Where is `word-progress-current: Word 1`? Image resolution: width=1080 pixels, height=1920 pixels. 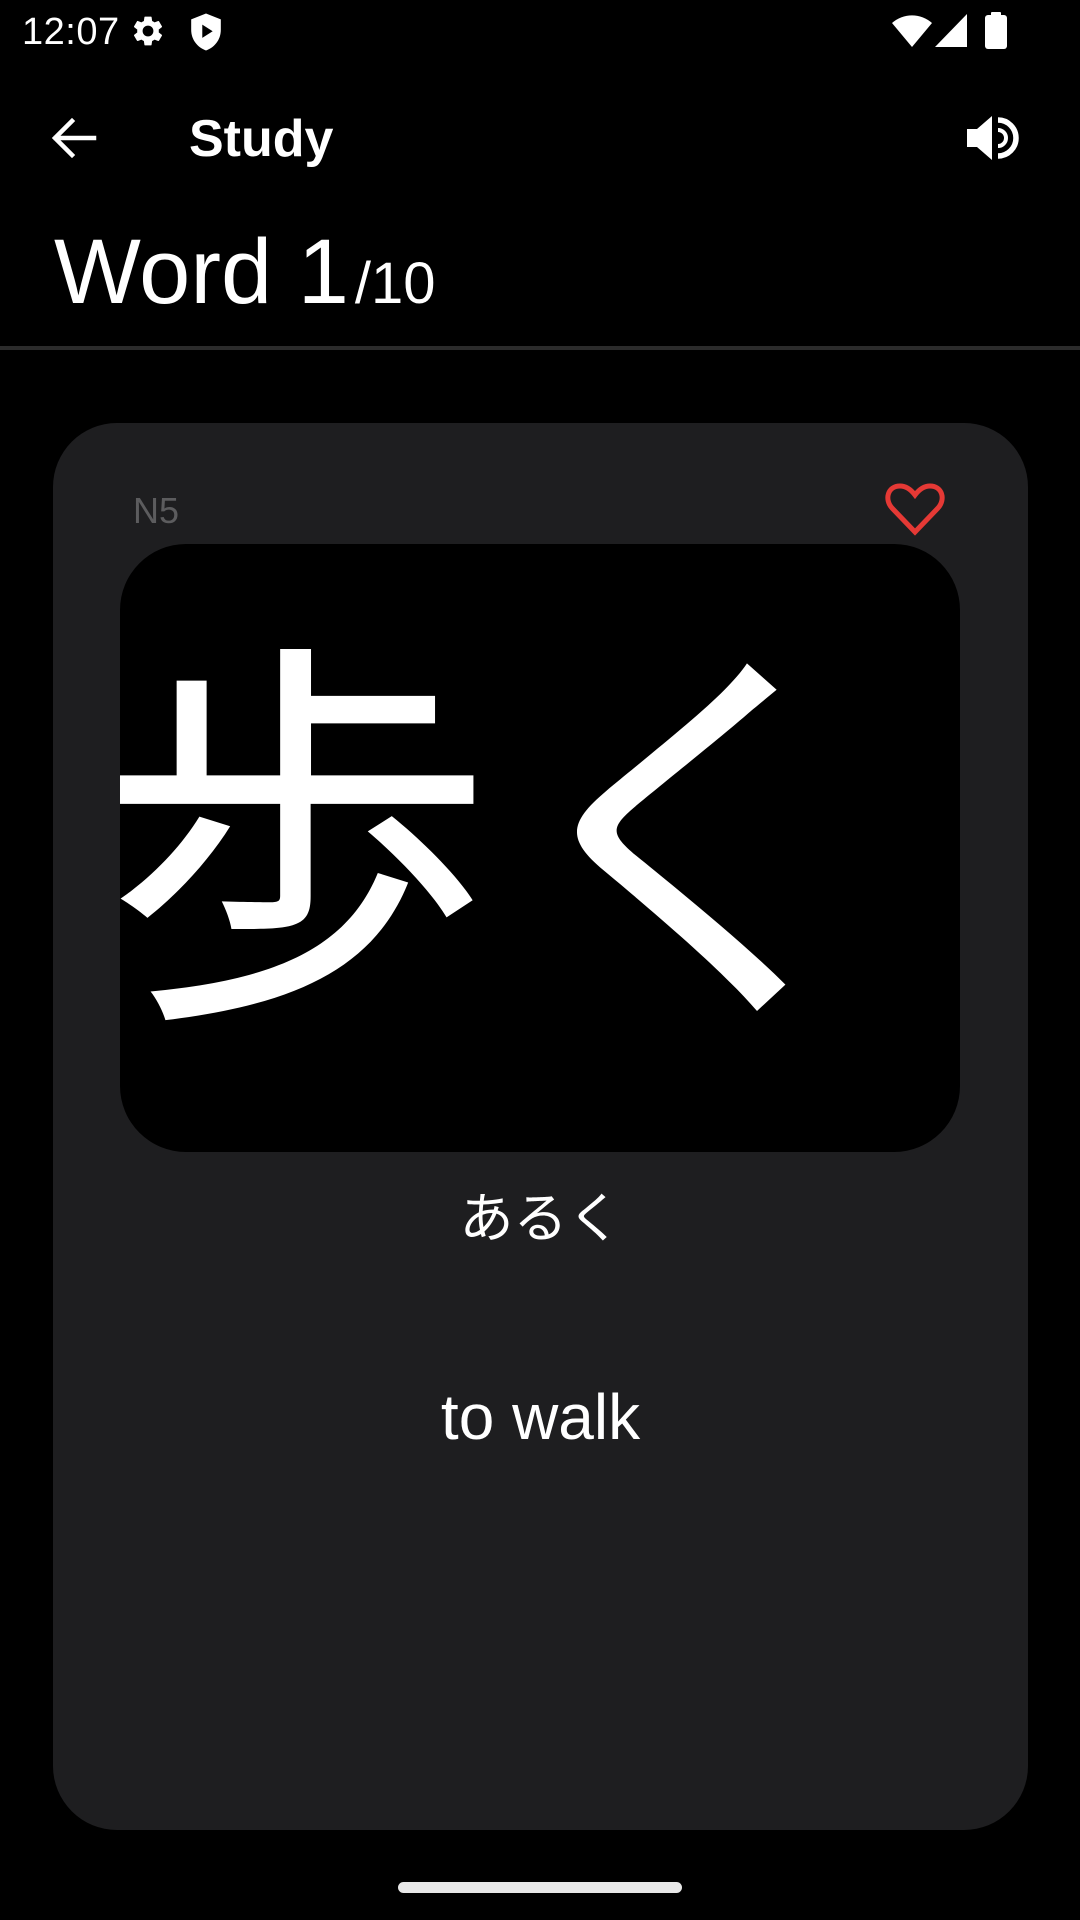
word-progress-current: Word 1 is located at coordinates (201, 272).